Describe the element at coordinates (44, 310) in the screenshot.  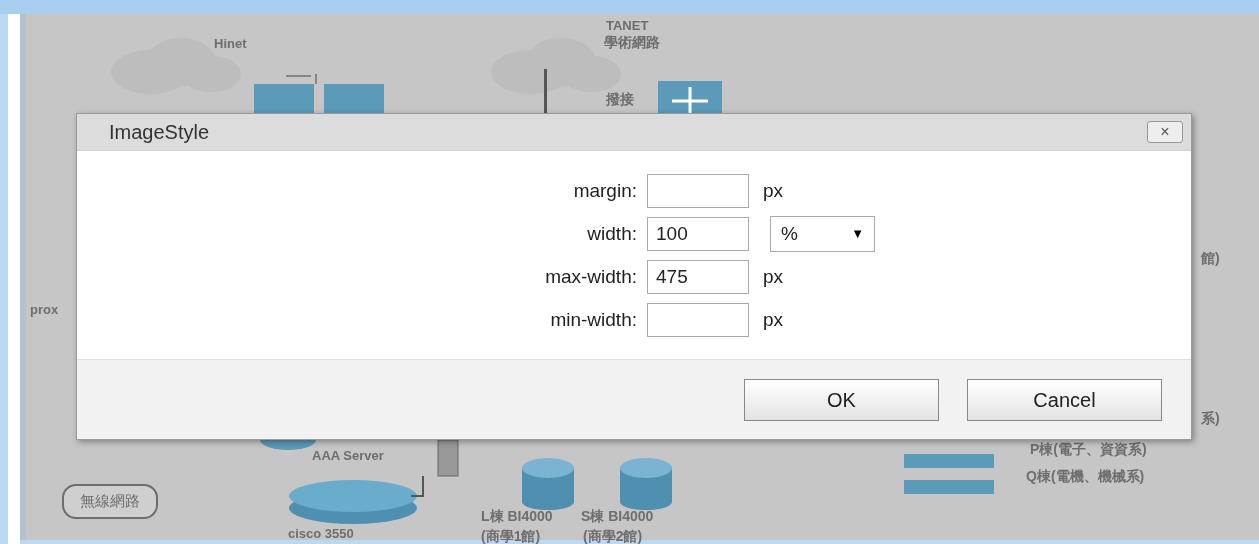
I see `diagram-label: prox` at that location.